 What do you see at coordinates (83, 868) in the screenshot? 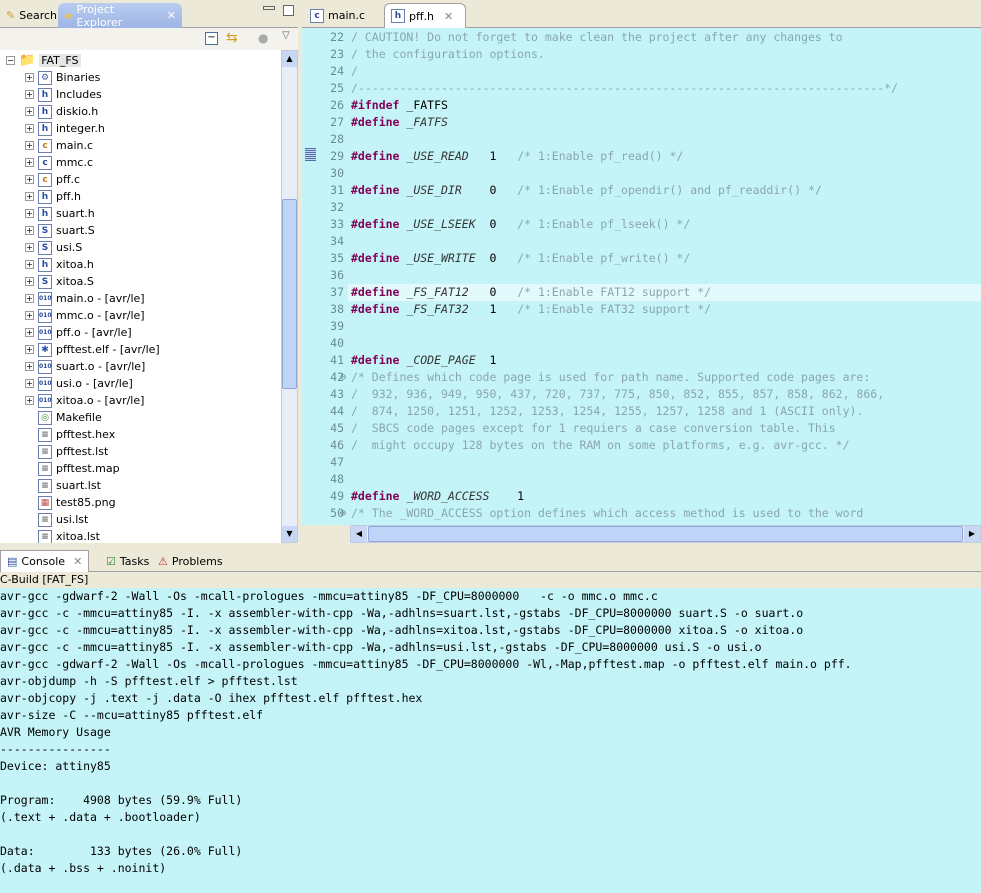
I see `console-line: (.data + .bss + .noinit)` at bounding box center [83, 868].